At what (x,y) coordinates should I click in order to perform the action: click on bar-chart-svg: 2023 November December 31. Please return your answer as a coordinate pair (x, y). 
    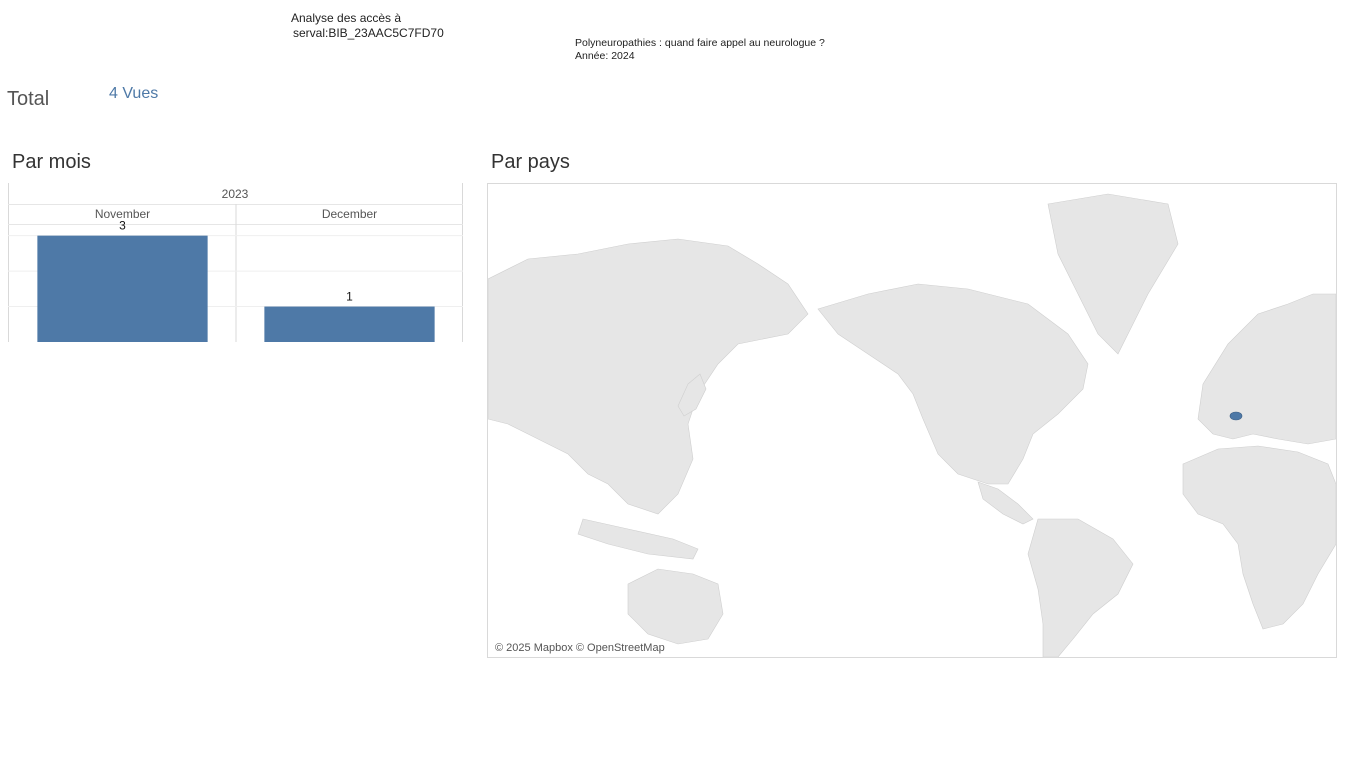
    Looking at the image, I should click on (235, 262).